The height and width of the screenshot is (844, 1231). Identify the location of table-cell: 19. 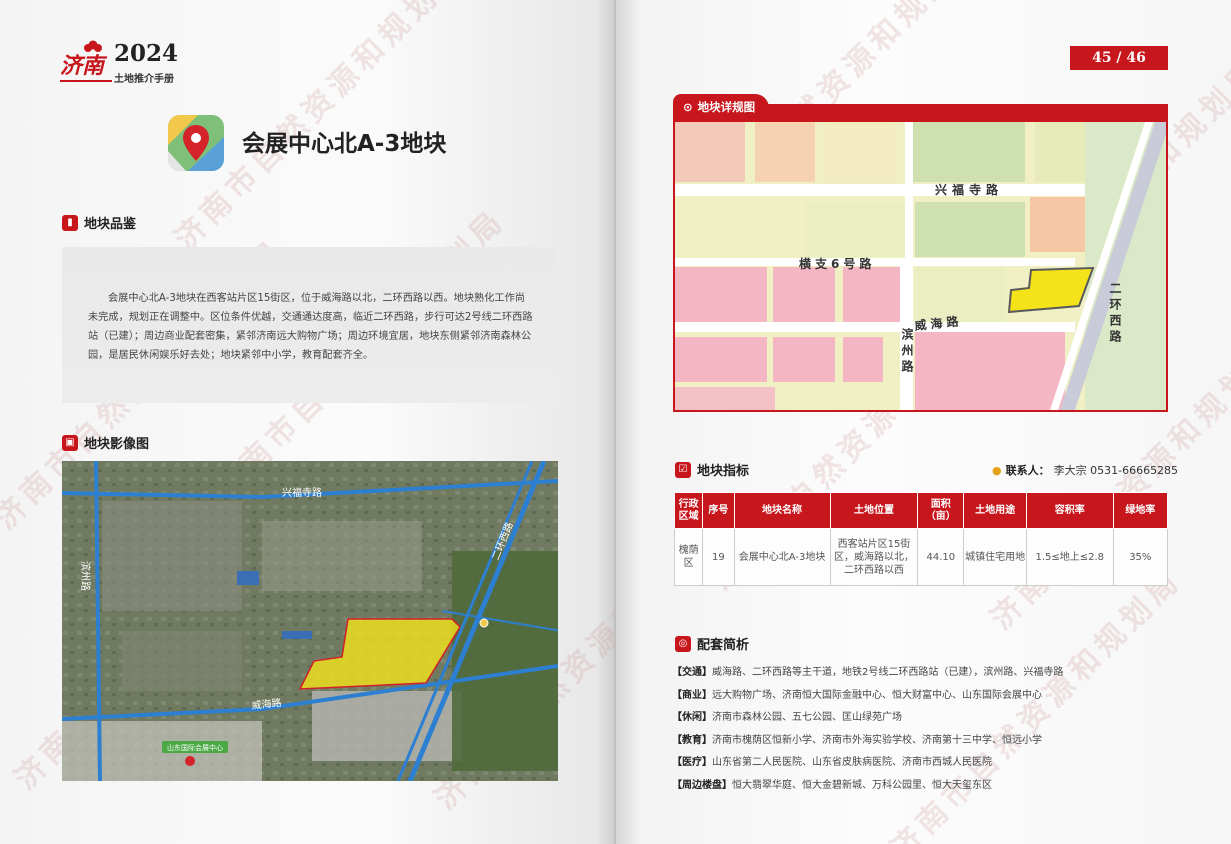
(718, 557).